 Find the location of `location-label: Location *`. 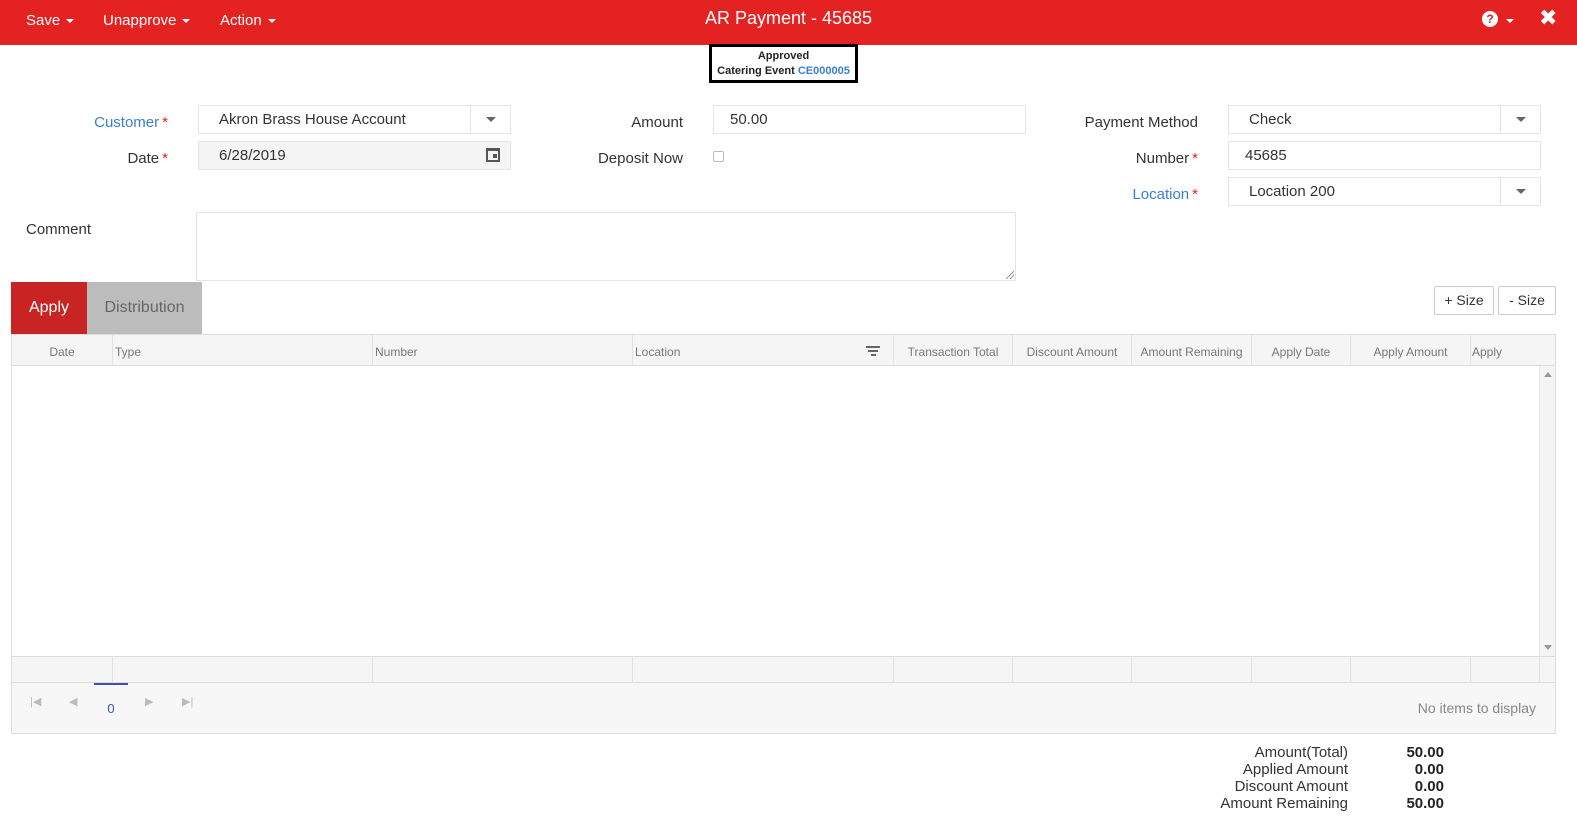

location-label: Location * is located at coordinates (1165, 194).